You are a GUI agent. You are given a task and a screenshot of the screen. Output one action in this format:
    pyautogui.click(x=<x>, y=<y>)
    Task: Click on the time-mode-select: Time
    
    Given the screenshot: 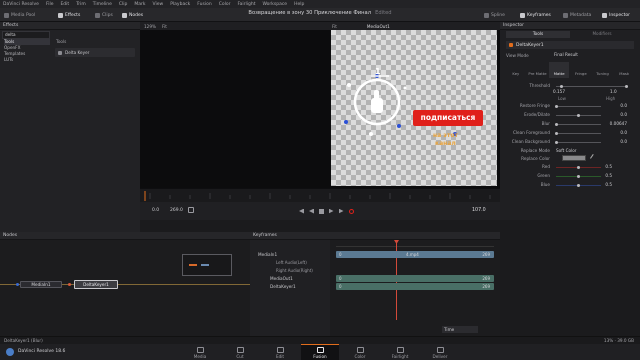 What is the action you would take?
    pyautogui.click(x=460, y=329)
    